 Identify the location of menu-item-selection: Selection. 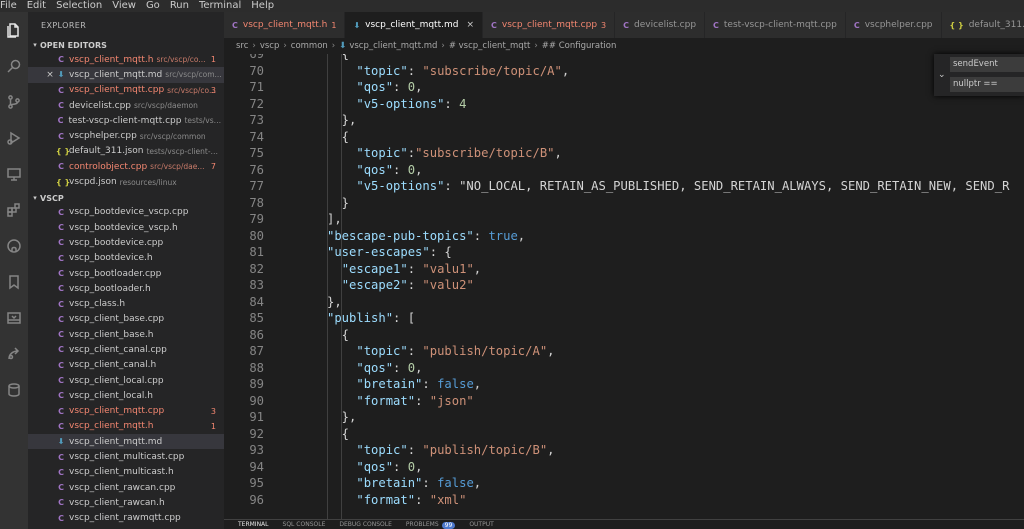
(79, 6).